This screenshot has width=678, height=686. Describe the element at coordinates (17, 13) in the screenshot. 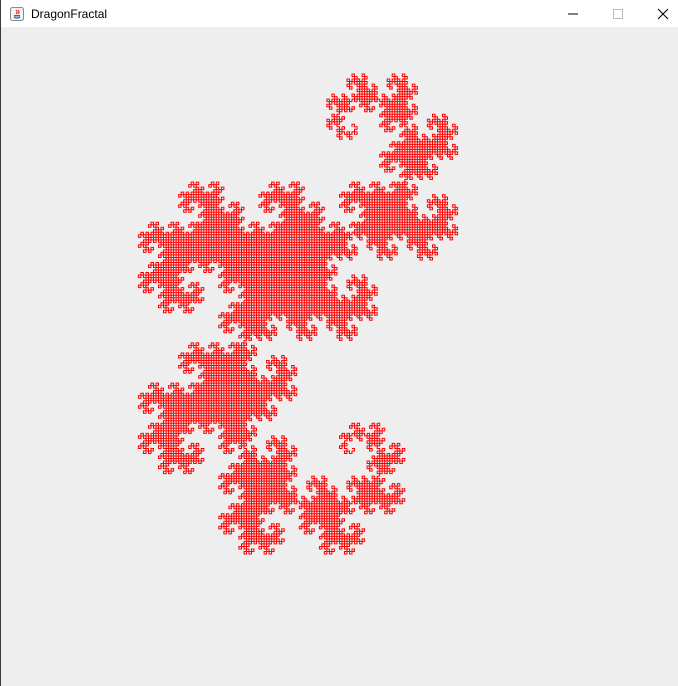

I see `java-app-icon` at that location.